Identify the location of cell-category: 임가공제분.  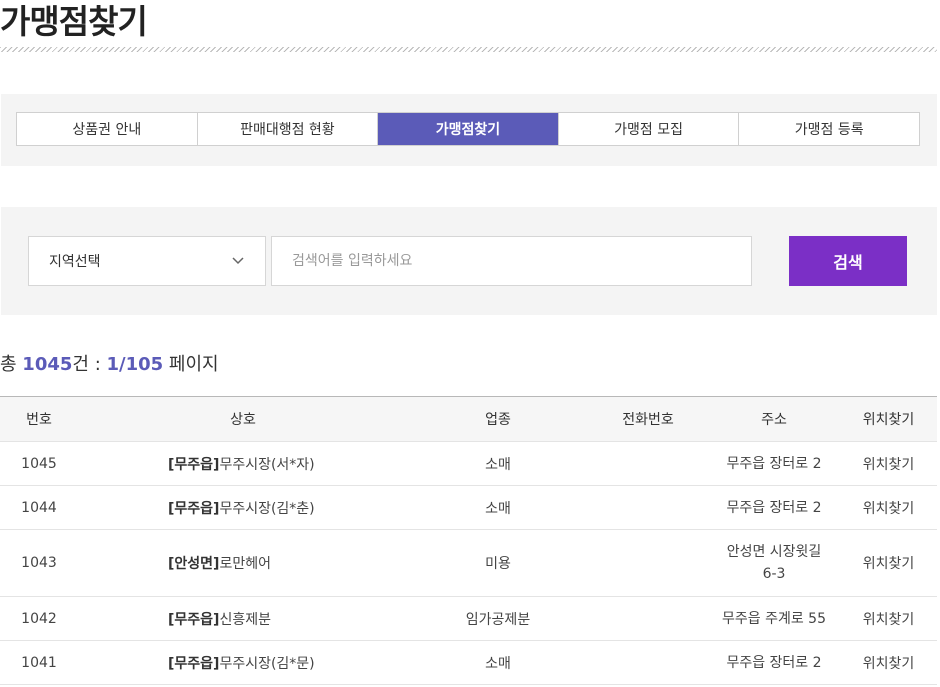
(498, 618).